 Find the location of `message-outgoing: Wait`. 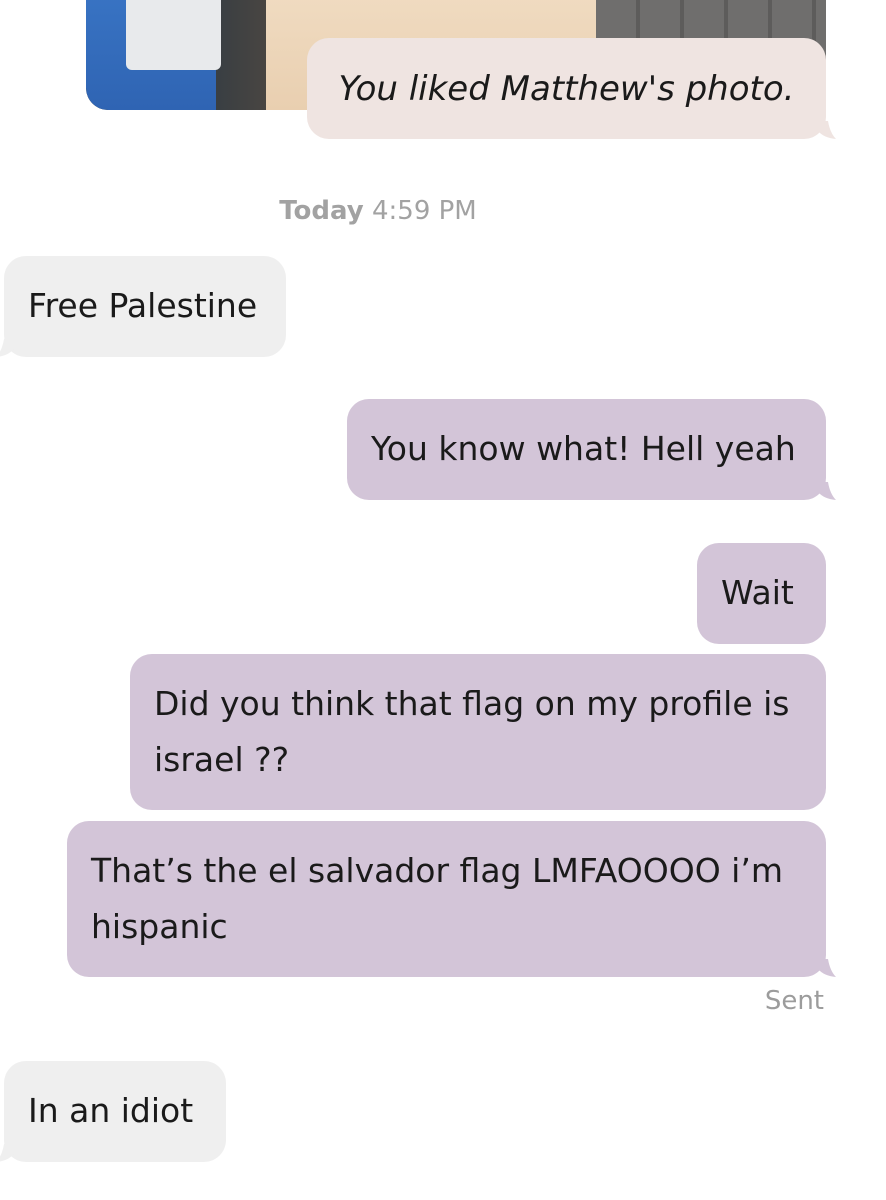

message-outgoing: Wait is located at coordinates (761, 593).